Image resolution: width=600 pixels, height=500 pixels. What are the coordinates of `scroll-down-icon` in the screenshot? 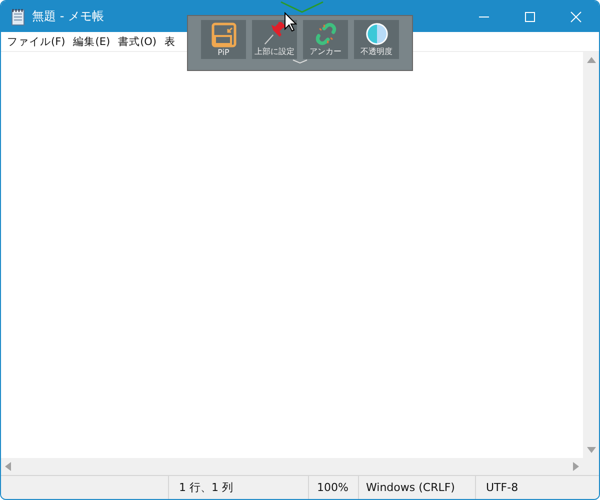 It's located at (591, 450).